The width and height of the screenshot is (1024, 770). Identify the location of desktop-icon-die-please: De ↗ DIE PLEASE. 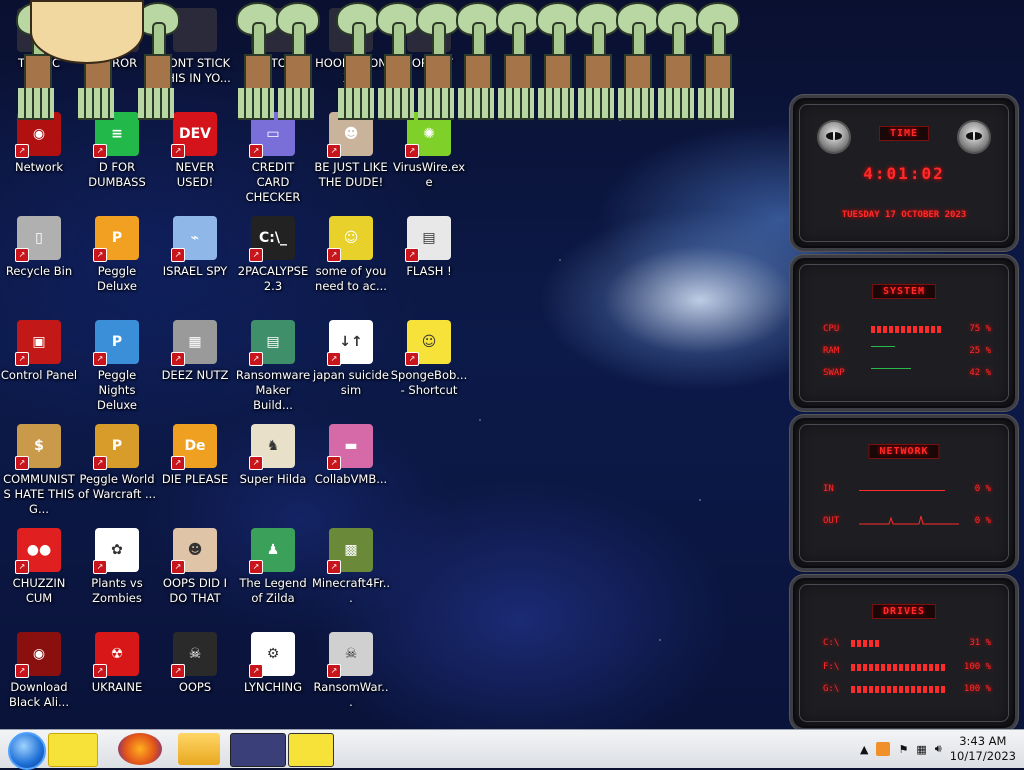
(195, 455).